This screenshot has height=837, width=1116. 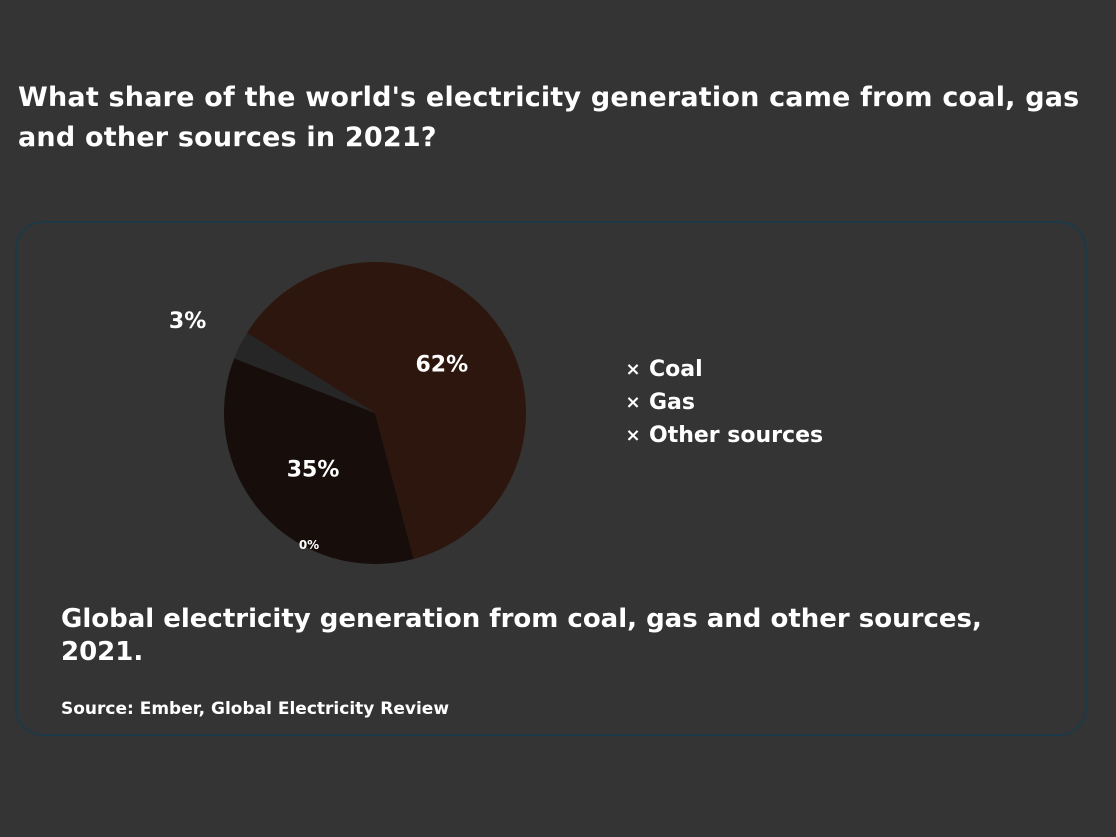 I want to click on legend-label: Other sources, so click(x=736, y=435).